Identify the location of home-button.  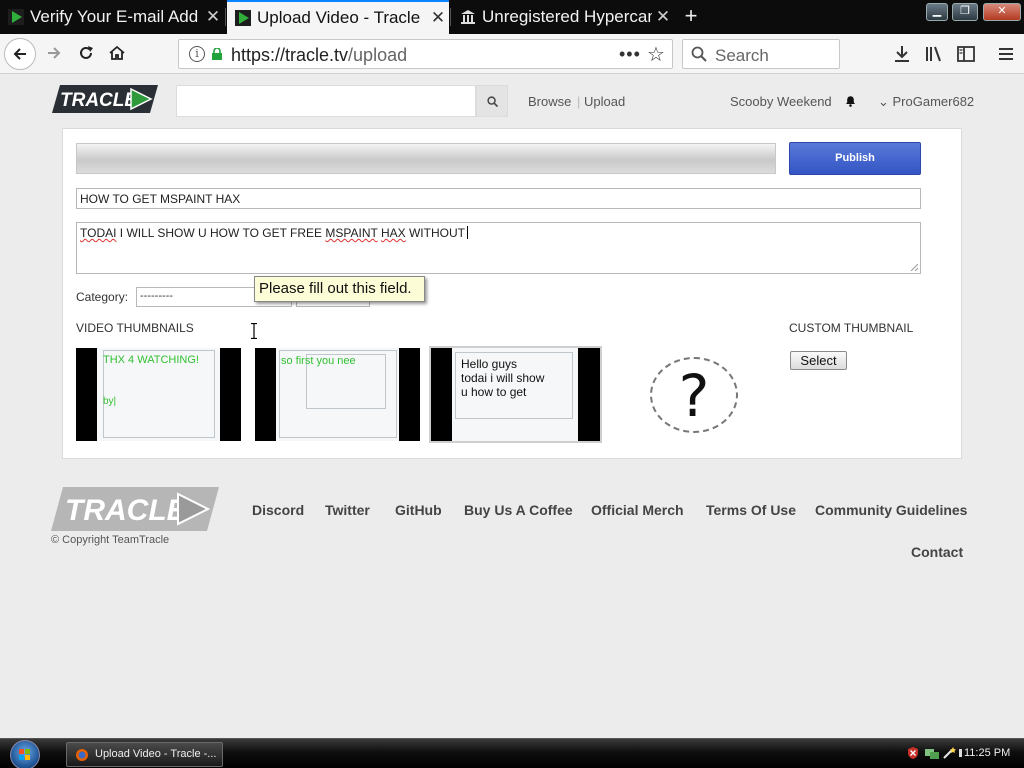
(117, 54).